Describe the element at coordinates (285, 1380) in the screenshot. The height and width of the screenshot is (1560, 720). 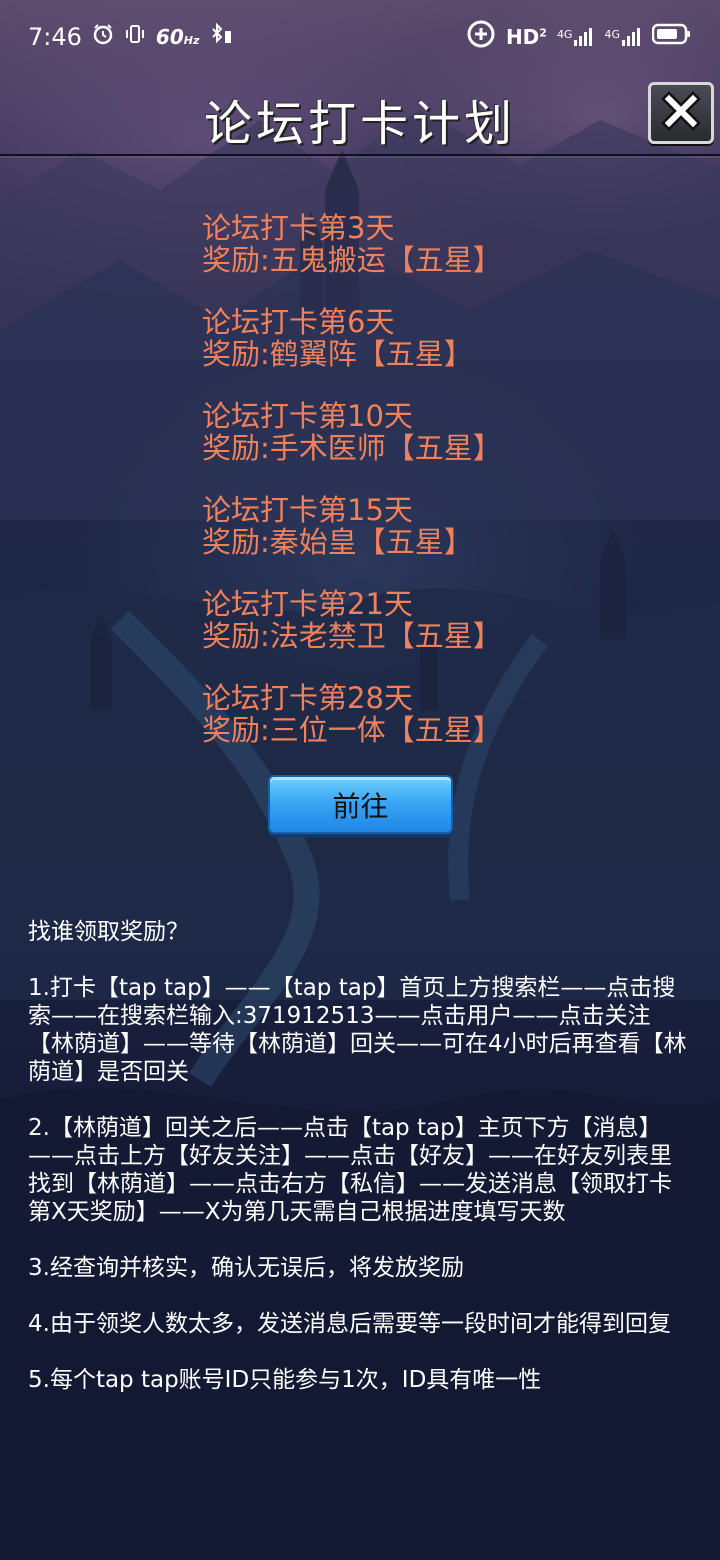
I see `instruction-item: 5.每个tap tap账号ID只能参与1次，ID具有唯一性` at that location.